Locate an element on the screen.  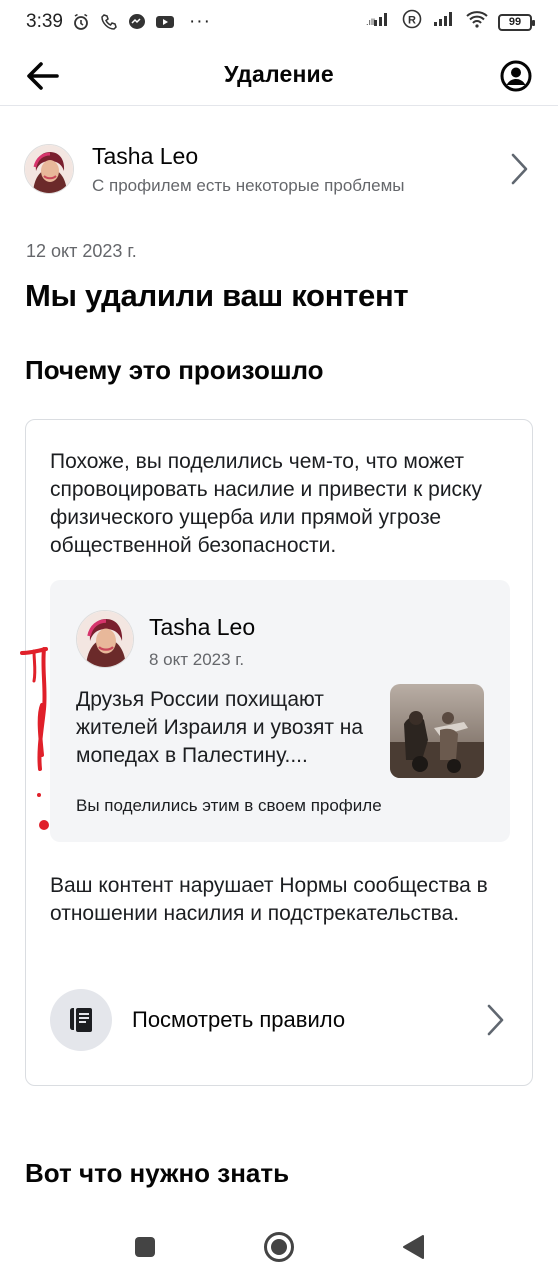
app-header: Удаление is located at coordinates (279, 75).